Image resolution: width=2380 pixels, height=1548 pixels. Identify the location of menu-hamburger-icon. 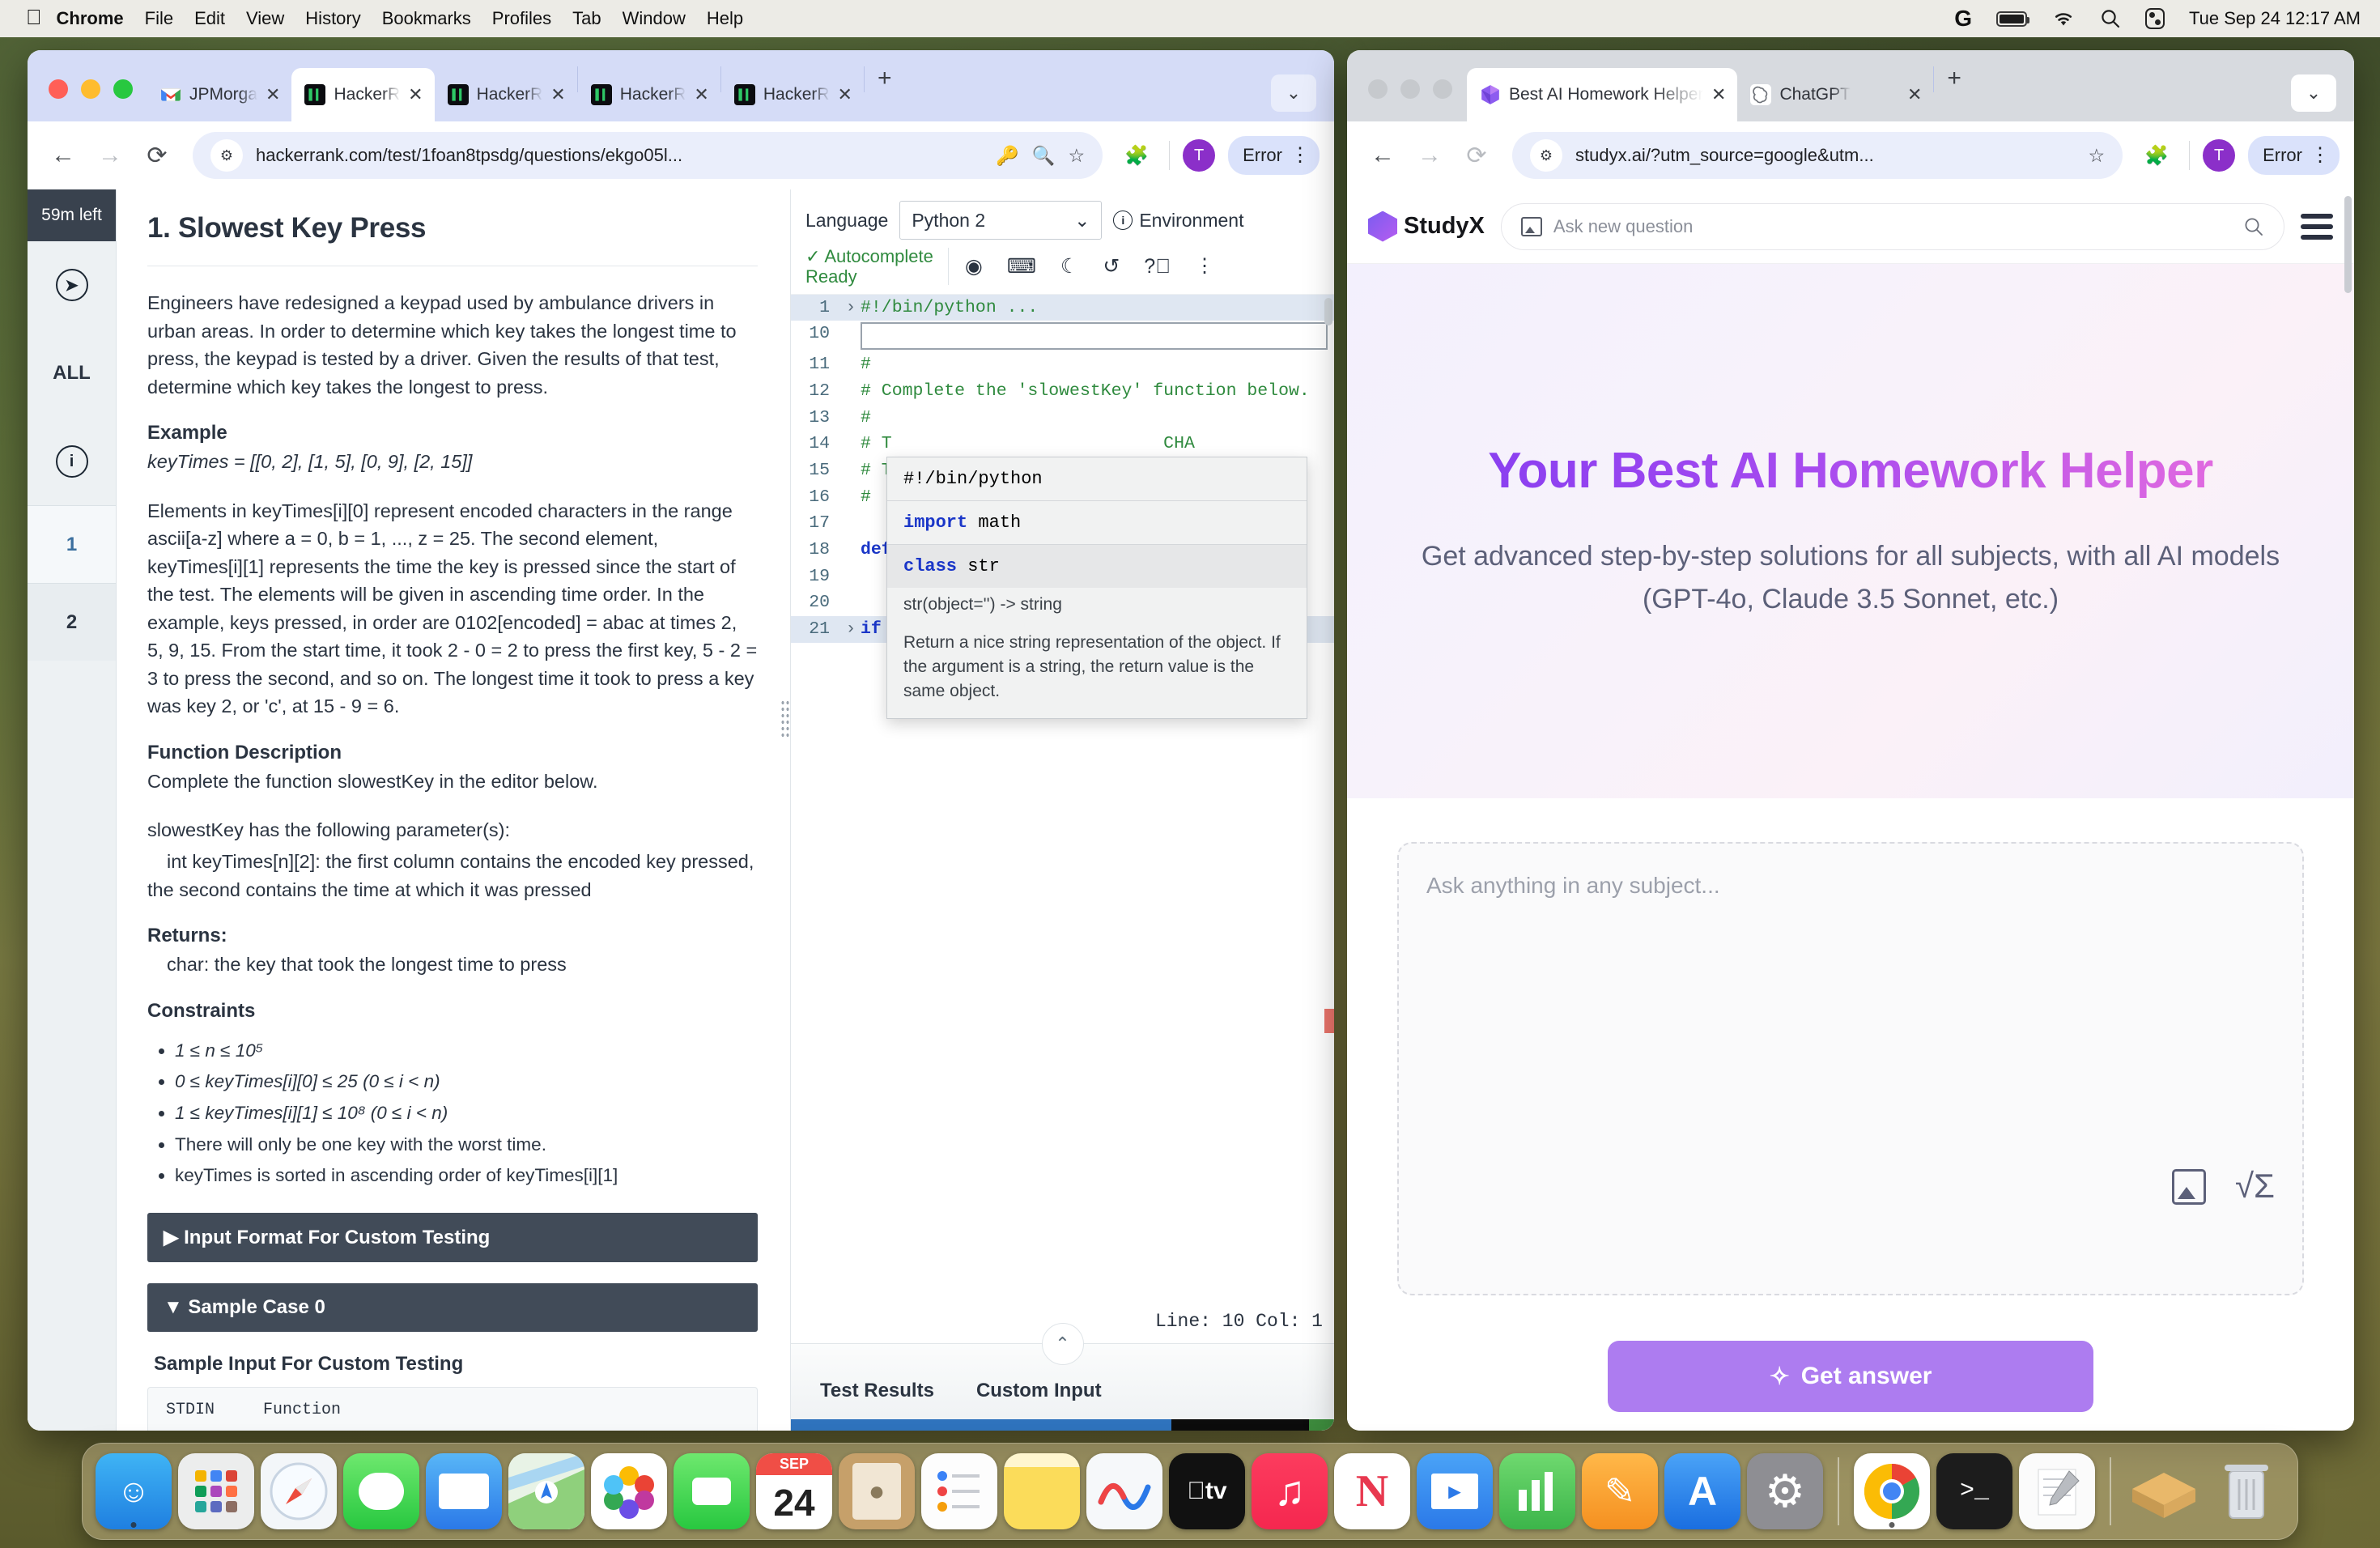
(2317, 226).